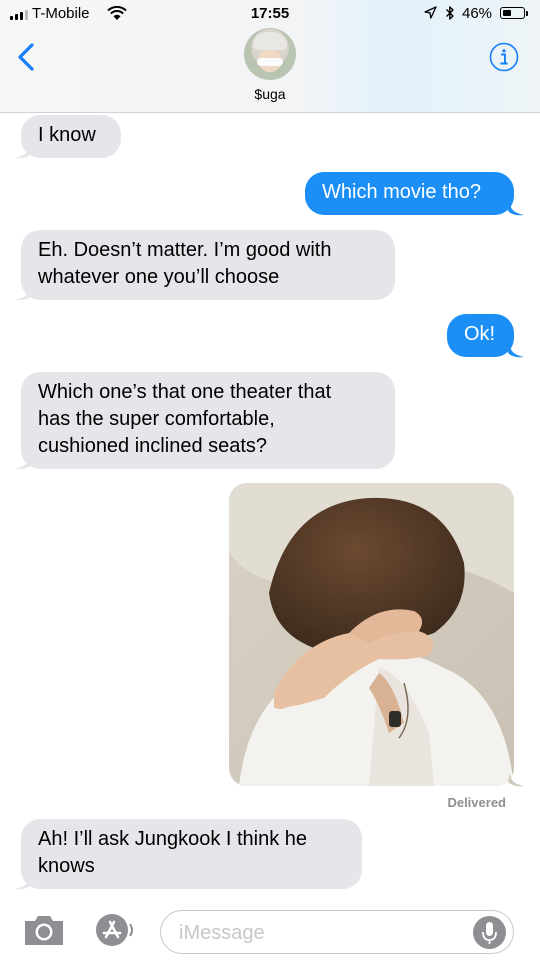  I want to click on app-store-icon, so click(114, 930).